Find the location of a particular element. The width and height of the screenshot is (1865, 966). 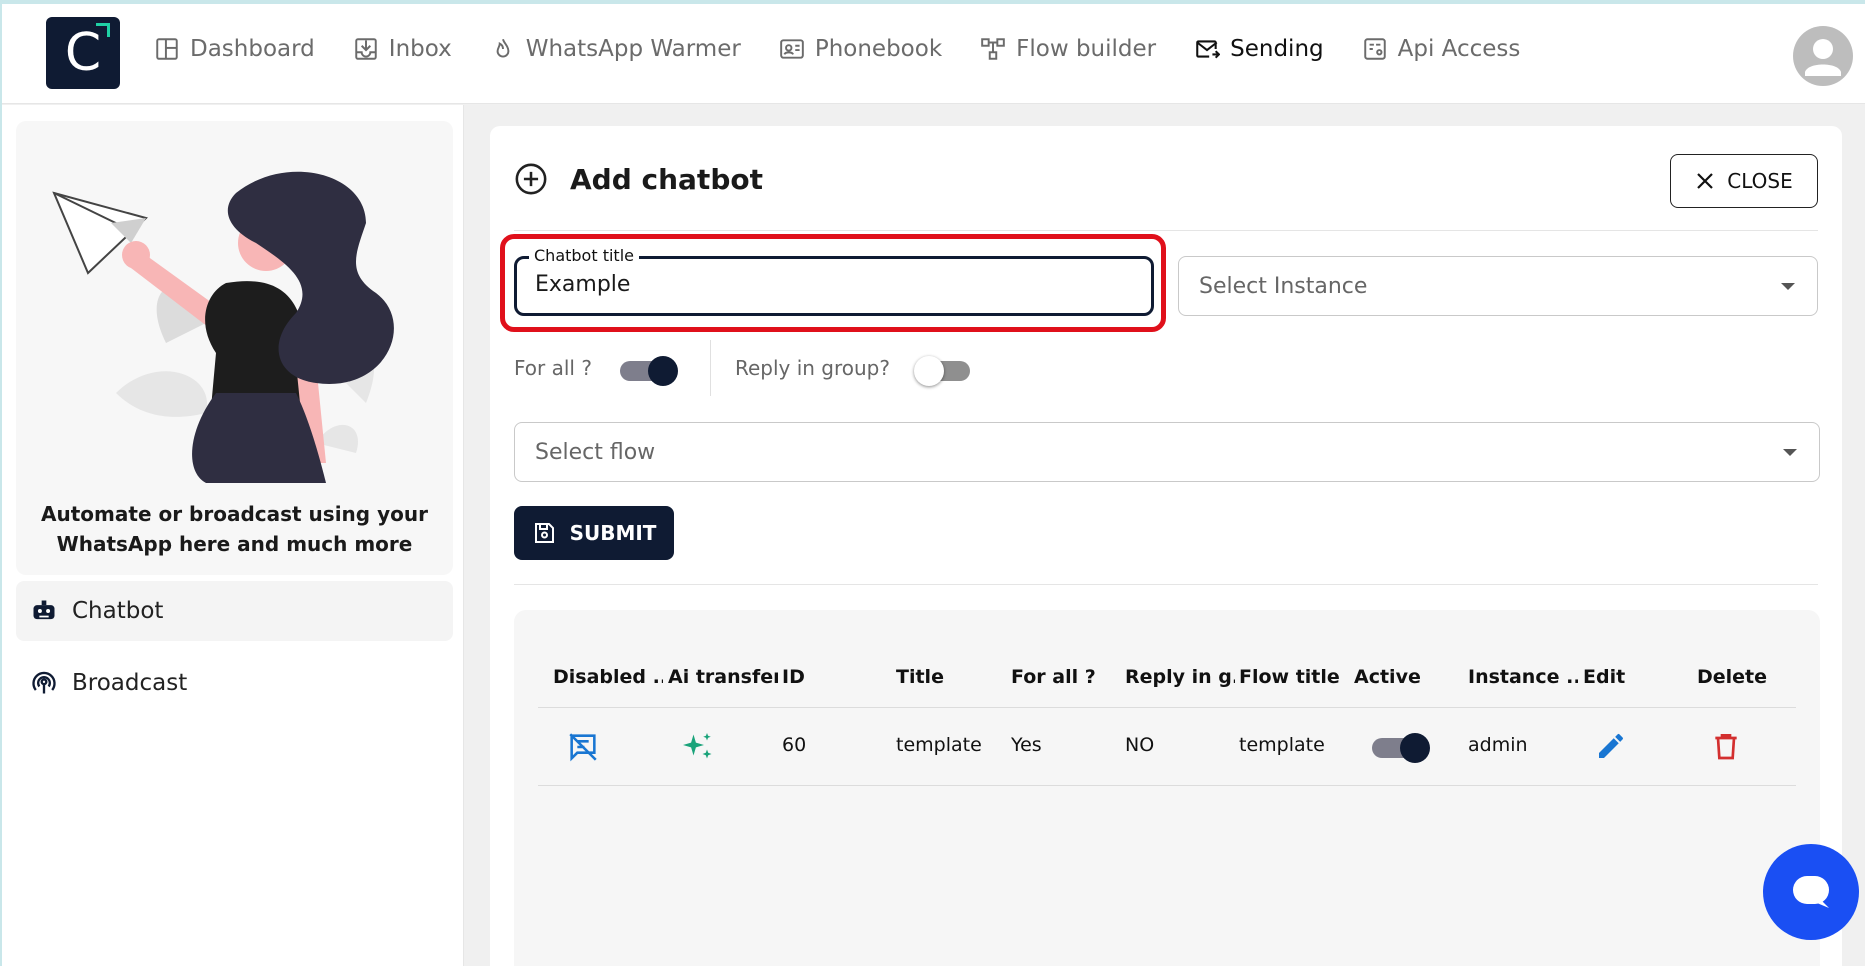

select-flow-dropdown: Select flow is located at coordinates (1167, 452).